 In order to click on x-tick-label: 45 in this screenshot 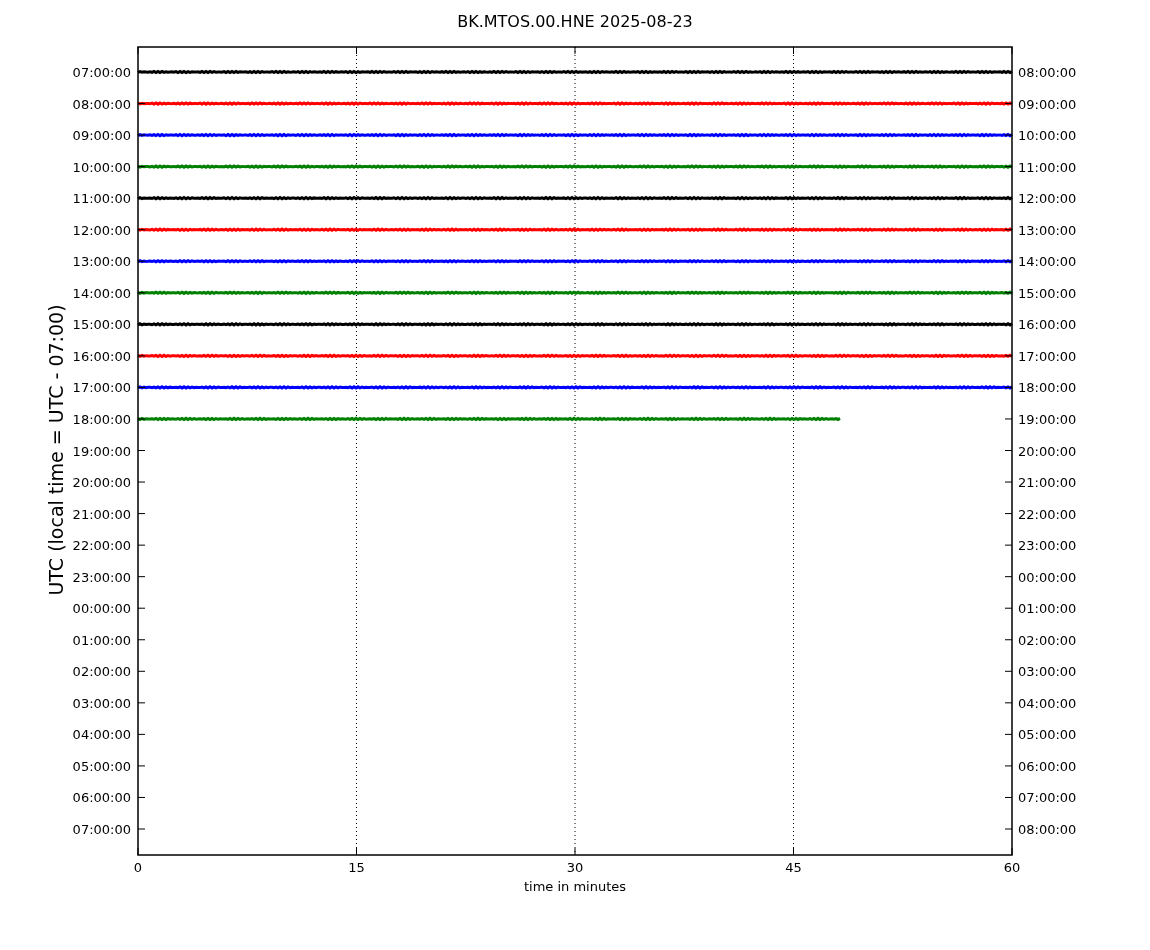, I will do `click(793, 867)`.